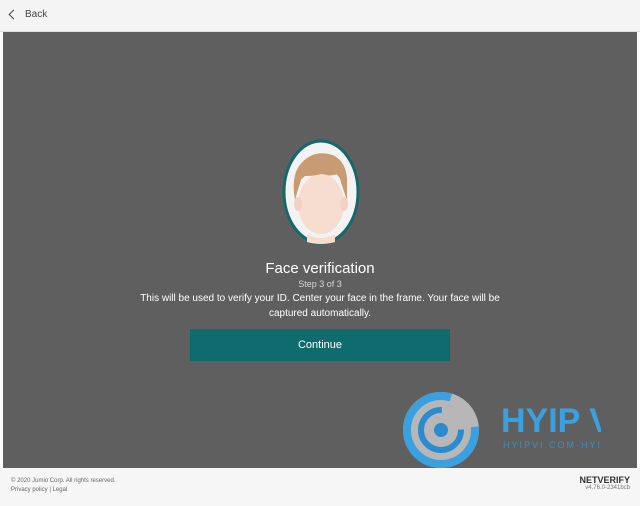 Image resolution: width=640 pixels, height=506 pixels. I want to click on watermark-subtext: HYIPVI.COM·HYIP, so click(552, 445).